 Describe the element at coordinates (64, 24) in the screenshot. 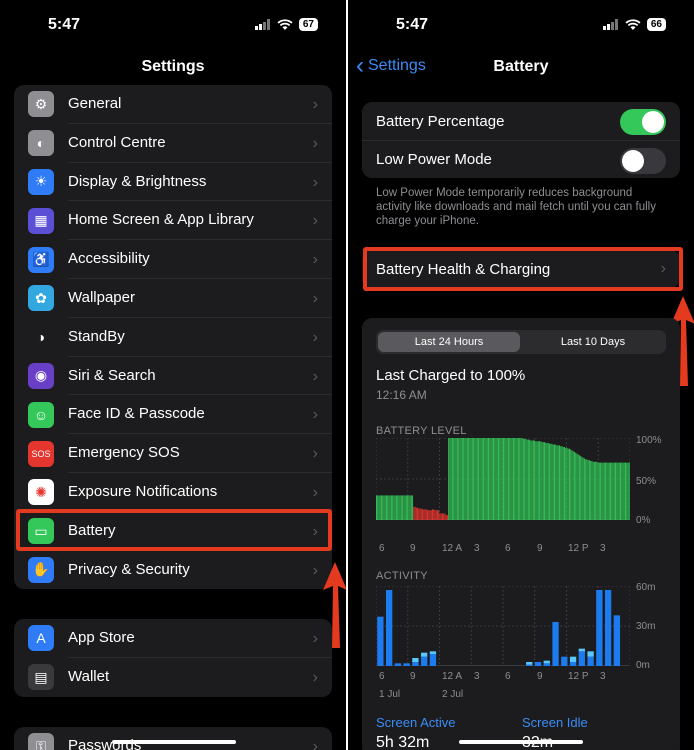

I see `status-time: 5:47` at that location.